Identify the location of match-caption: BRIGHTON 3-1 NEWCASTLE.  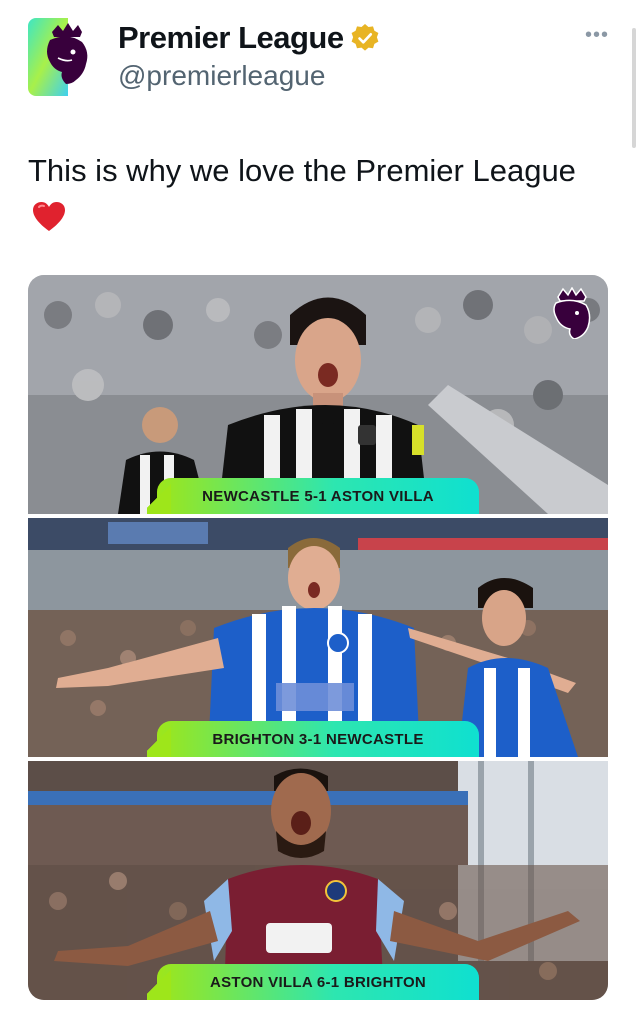
(313, 739).